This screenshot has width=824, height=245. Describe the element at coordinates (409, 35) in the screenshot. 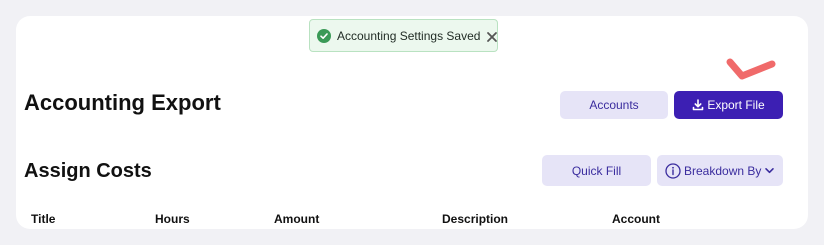

I see `toast-message: Accounting Settings Saved` at that location.